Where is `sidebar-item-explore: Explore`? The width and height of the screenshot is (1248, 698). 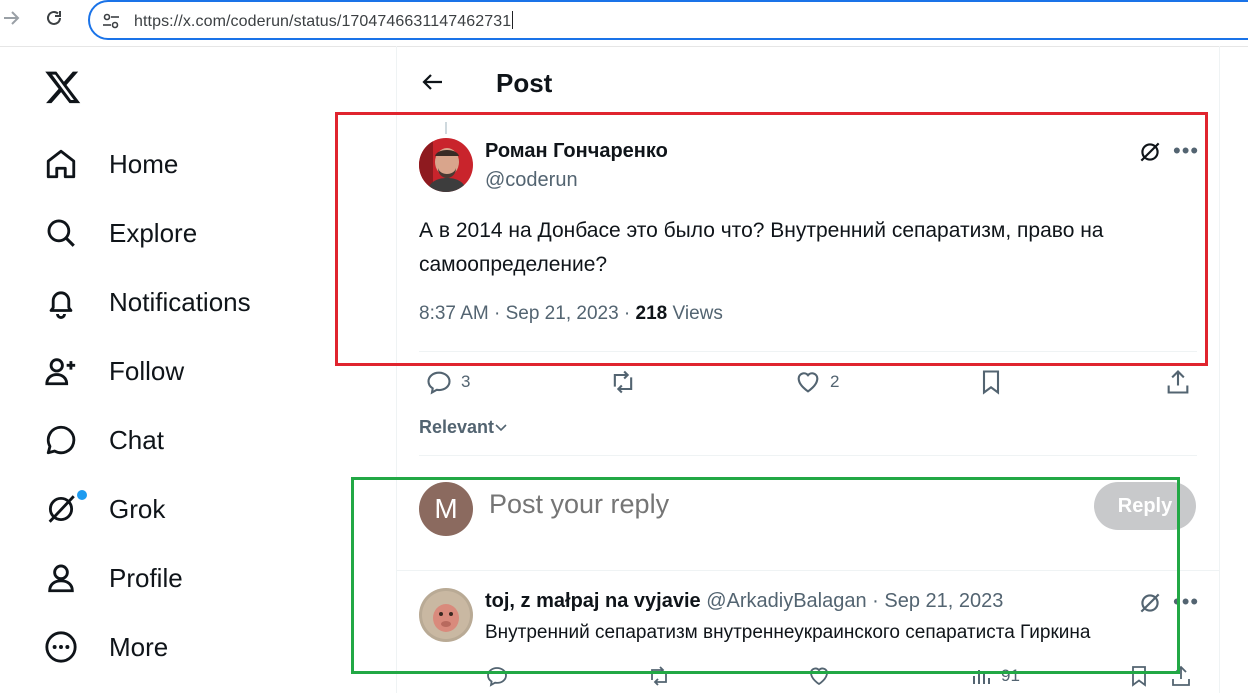 sidebar-item-explore: Explore is located at coordinates (120, 233).